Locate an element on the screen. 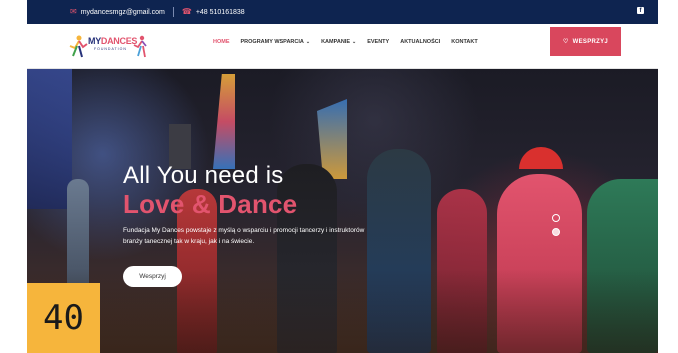  slider-dot is located at coordinates (556, 218).